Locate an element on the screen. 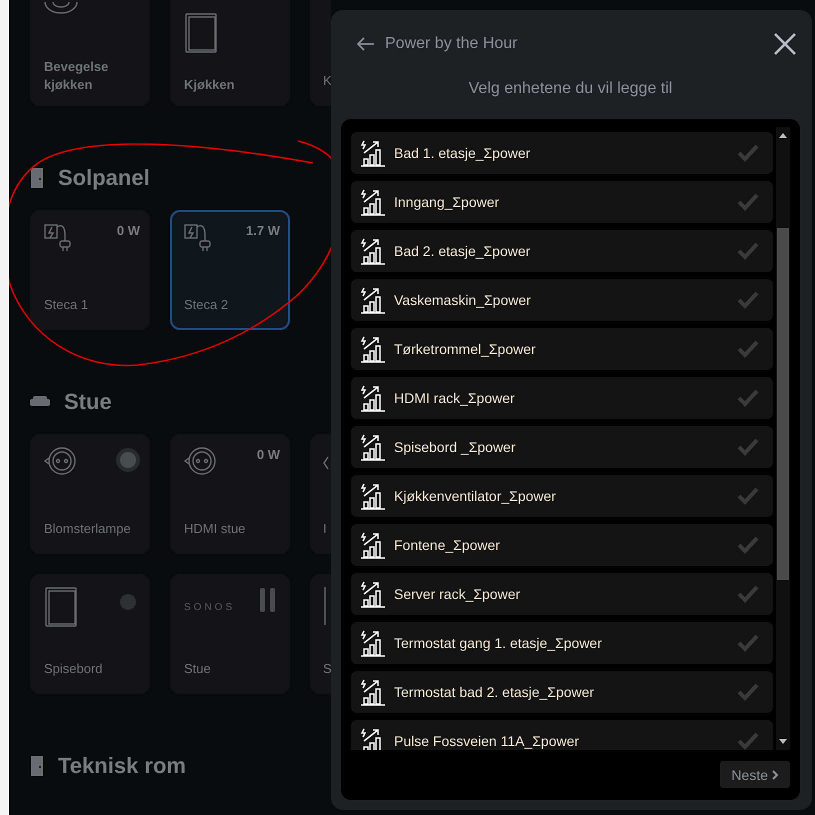 The width and height of the screenshot is (815, 815). device-card: S is located at coordinates (320, 634).